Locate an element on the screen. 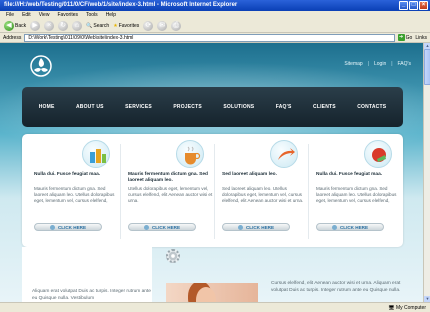 Image resolution: width=430 pixels, height=312 pixels. nav-clients: CLIENTS is located at coordinates (324, 107).